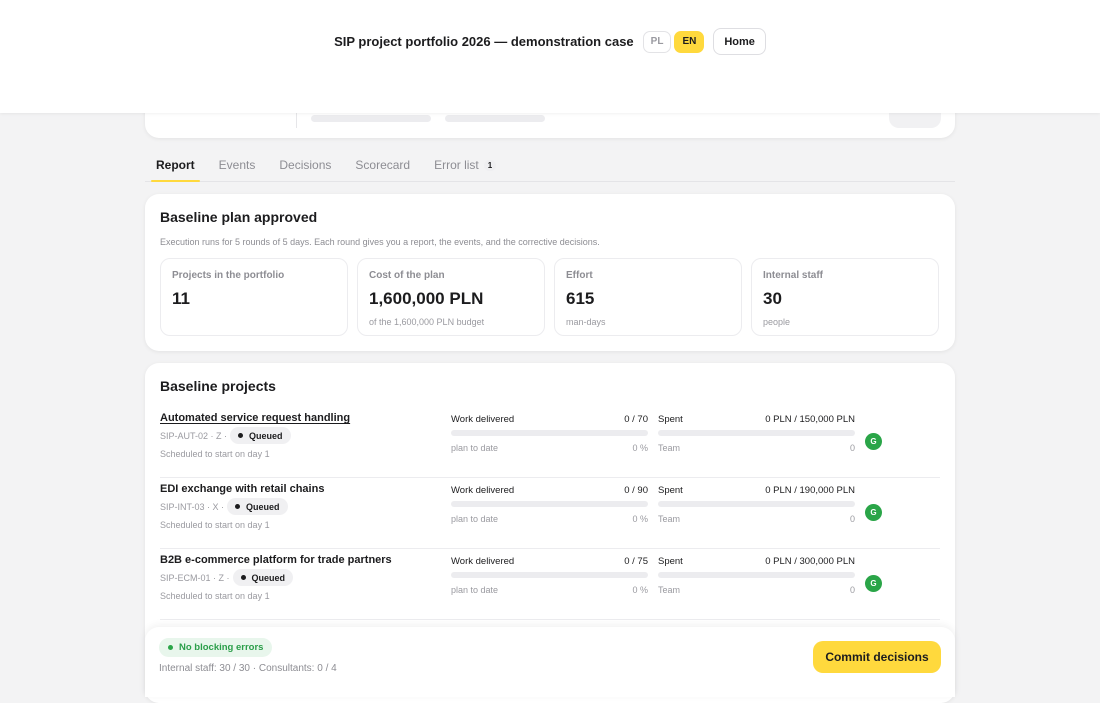 This screenshot has height=703, width=1100. I want to click on tab-label: Error list, so click(456, 165).